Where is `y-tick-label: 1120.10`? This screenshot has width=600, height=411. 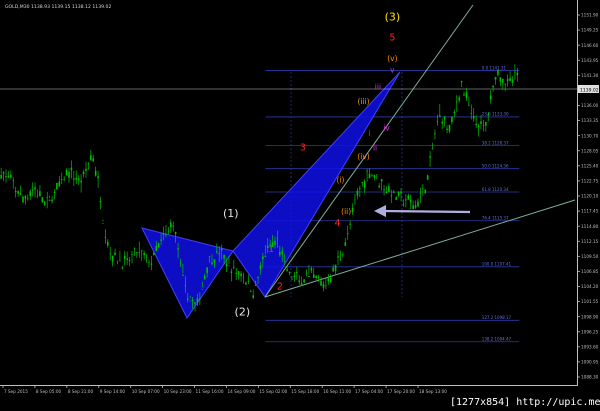 y-tick-label: 1120.10 is located at coordinates (590, 196).